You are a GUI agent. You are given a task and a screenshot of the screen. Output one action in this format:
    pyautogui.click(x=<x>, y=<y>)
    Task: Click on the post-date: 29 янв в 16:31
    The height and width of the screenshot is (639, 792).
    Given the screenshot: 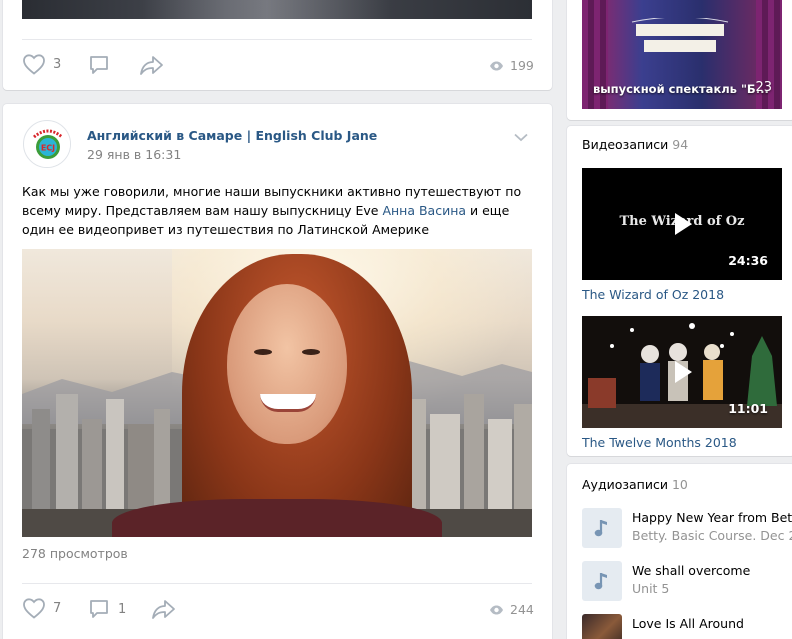 What is the action you would take?
    pyautogui.click(x=134, y=154)
    